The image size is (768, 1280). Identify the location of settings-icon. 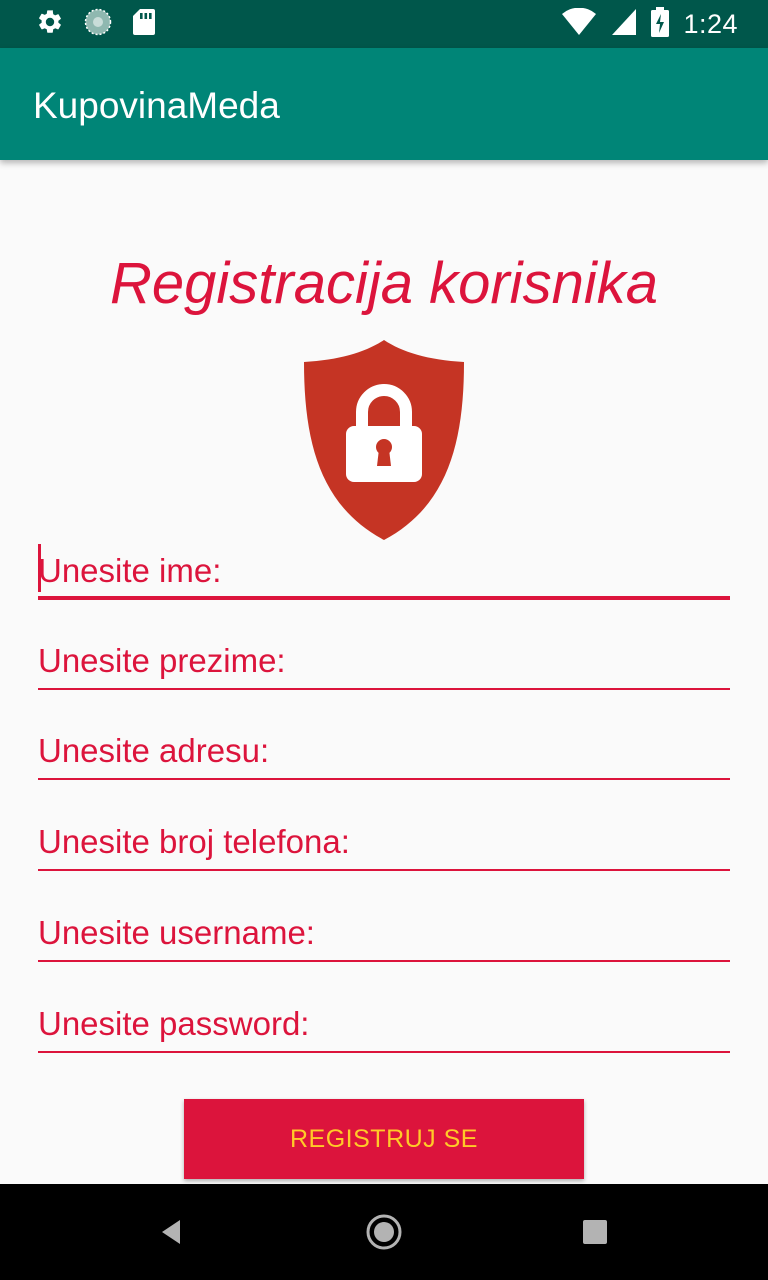
(50, 24).